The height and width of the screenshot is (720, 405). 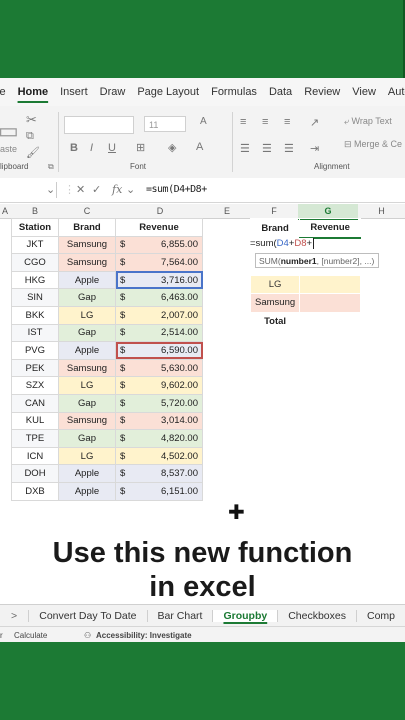 I want to click on header-brand: Brand, so click(x=87, y=227).